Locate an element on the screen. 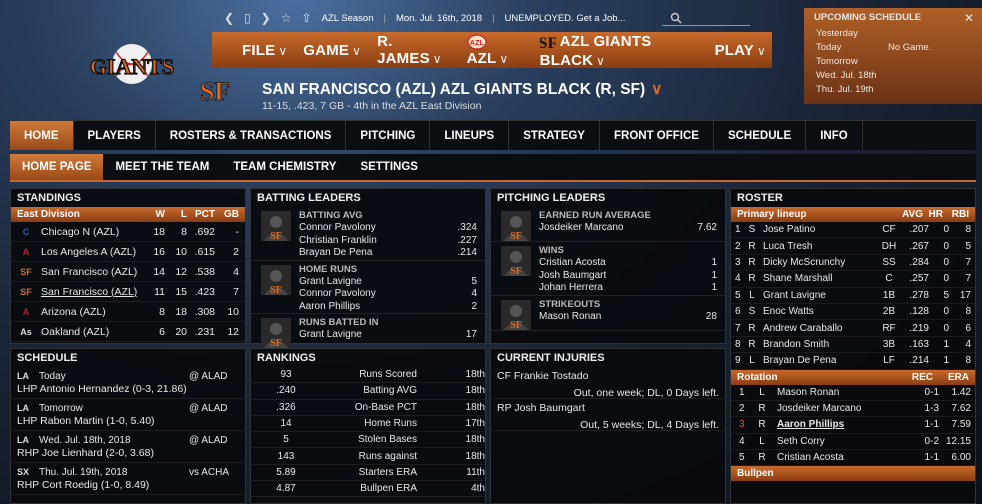 The height and width of the screenshot is (504, 982). standings-row: SF San Francisco (AZL) 14 12 .538 4 is located at coordinates (128, 272).